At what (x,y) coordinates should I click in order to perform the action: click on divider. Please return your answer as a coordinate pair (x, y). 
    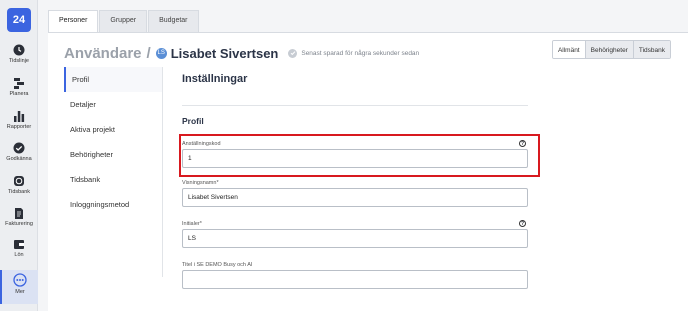
    Looking at the image, I should click on (355, 105).